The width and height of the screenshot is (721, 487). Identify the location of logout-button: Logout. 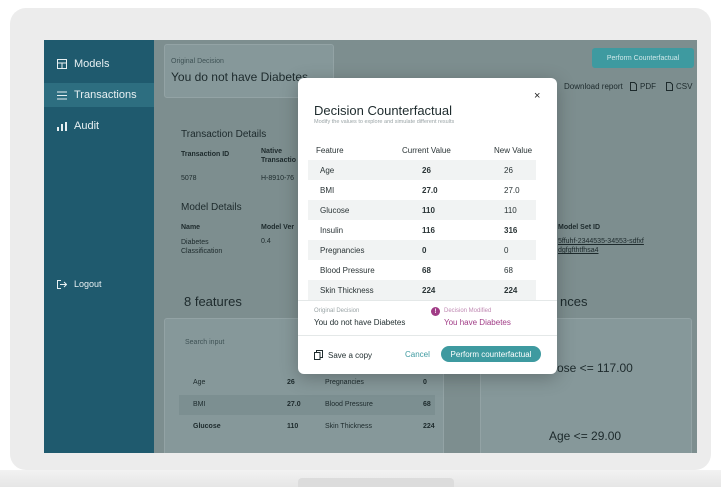
(99, 284).